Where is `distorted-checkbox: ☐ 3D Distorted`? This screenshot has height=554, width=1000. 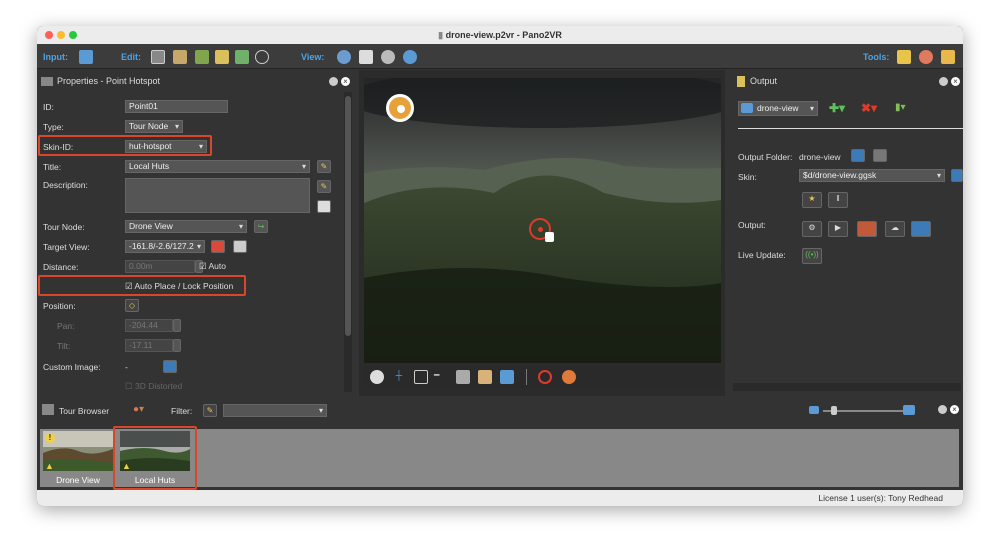 distorted-checkbox: ☐ 3D Distorted is located at coordinates (153, 386).